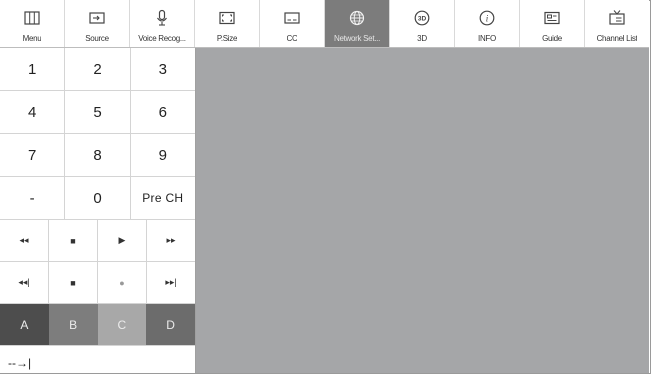 This screenshot has width=651, height=379. I want to click on pause-button: ■, so click(73, 240).